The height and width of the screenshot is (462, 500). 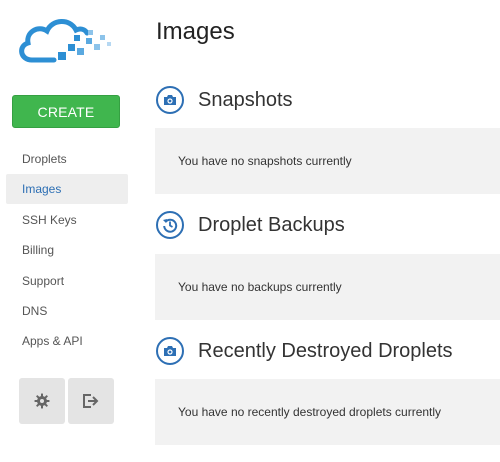 I want to click on cloud-logo-icon, so click(x=65, y=41).